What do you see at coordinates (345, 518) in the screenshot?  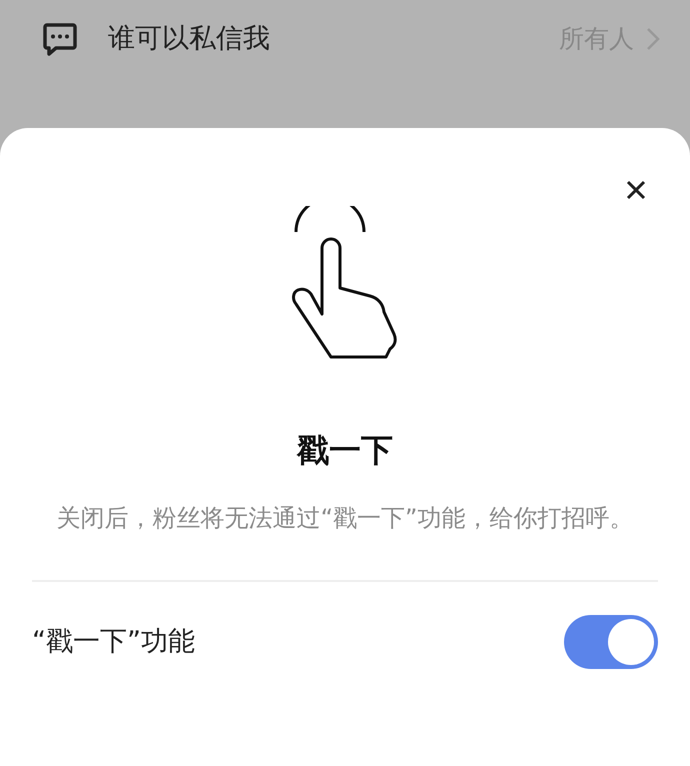 I see `sheet-description: 关闭后，粉丝将无法通过“戳一下”功能，给你打招呼。` at bounding box center [345, 518].